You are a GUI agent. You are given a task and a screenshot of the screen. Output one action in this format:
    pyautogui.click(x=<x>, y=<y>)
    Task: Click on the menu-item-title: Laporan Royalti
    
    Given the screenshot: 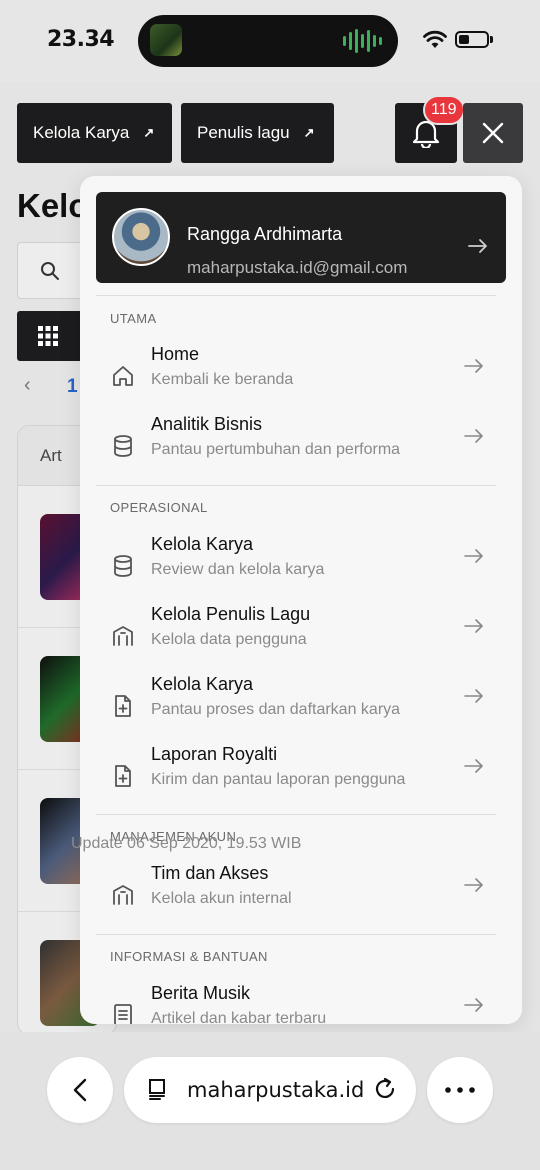 What is the action you would take?
    pyautogui.click(x=214, y=754)
    